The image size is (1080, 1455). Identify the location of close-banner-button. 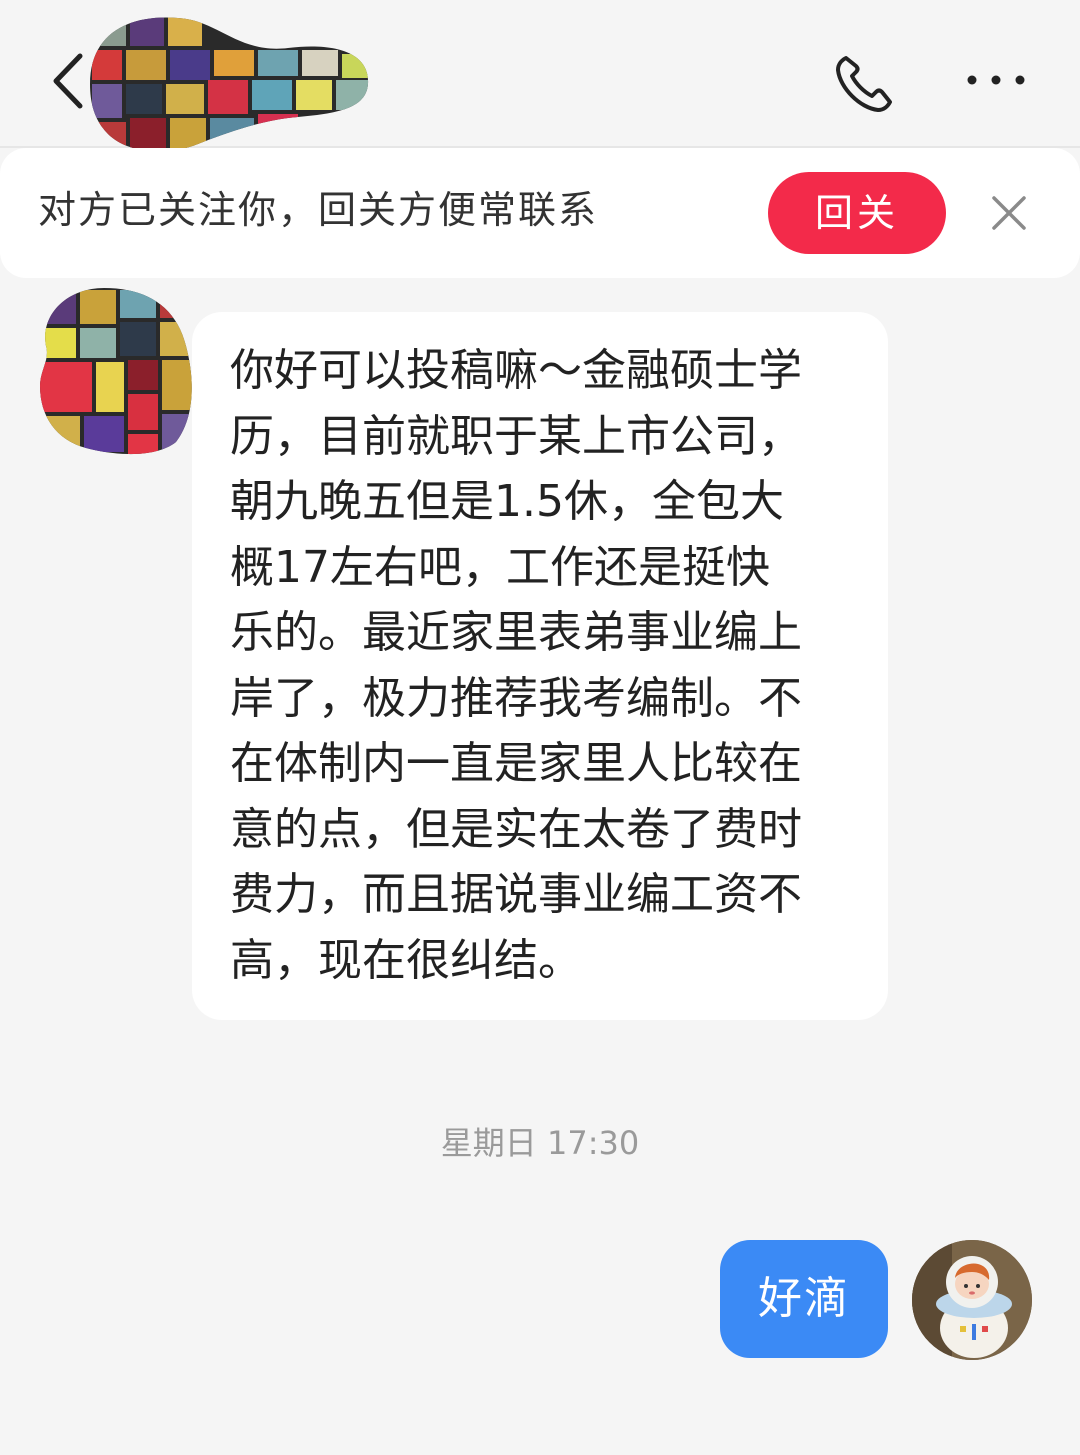
(1009, 213).